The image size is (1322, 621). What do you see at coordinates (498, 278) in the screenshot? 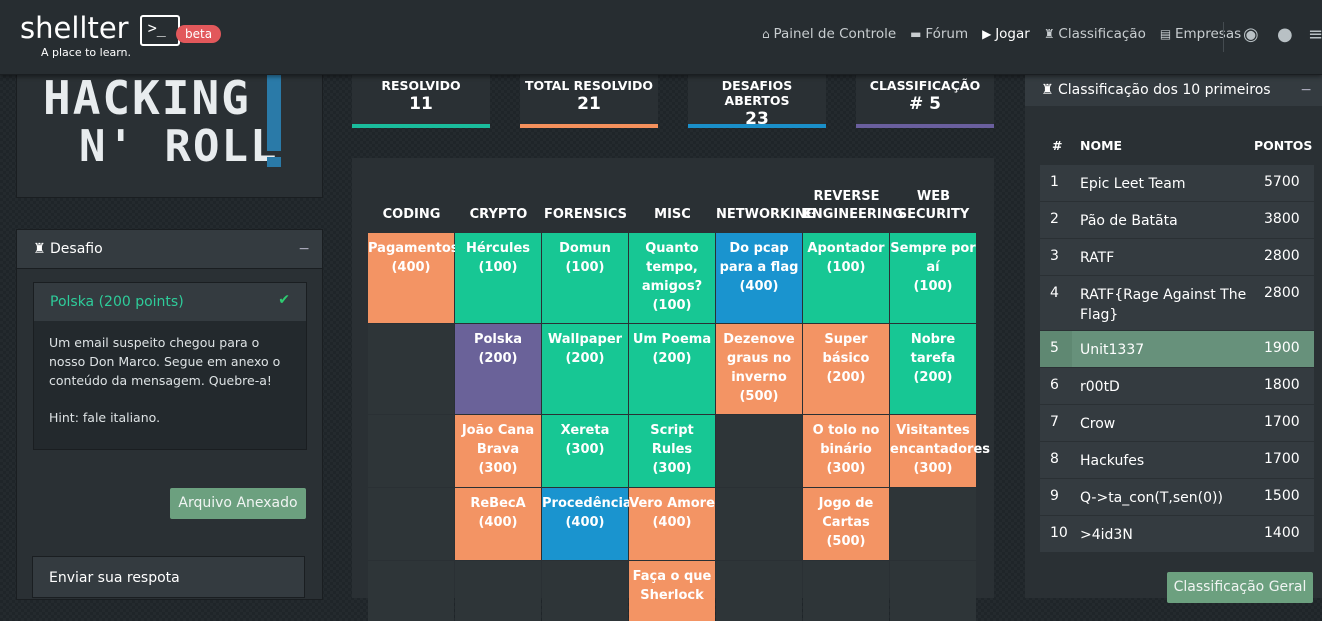
I see `challenge-tile: Hércules (100)` at bounding box center [498, 278].